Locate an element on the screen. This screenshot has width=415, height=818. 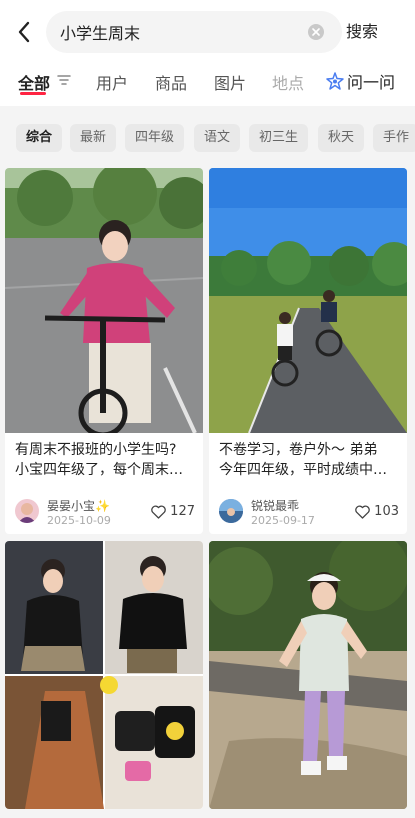
top-bar: 搜索 is located at coordinates (207, 31).